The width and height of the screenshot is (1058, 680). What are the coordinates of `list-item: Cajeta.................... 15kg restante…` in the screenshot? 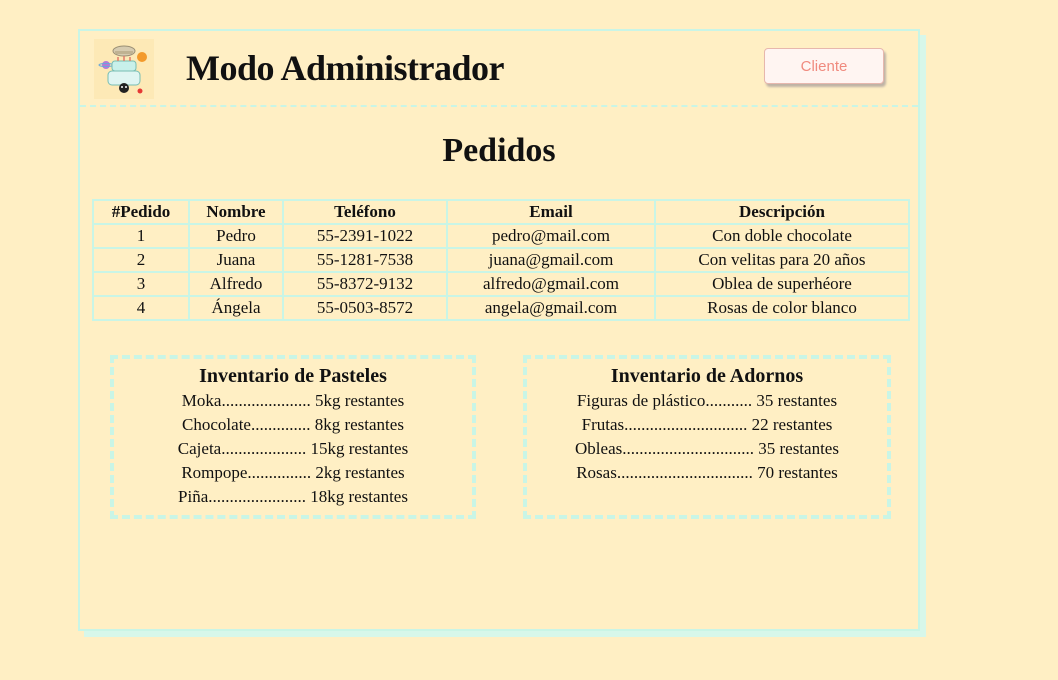 It's located at (293, 448).